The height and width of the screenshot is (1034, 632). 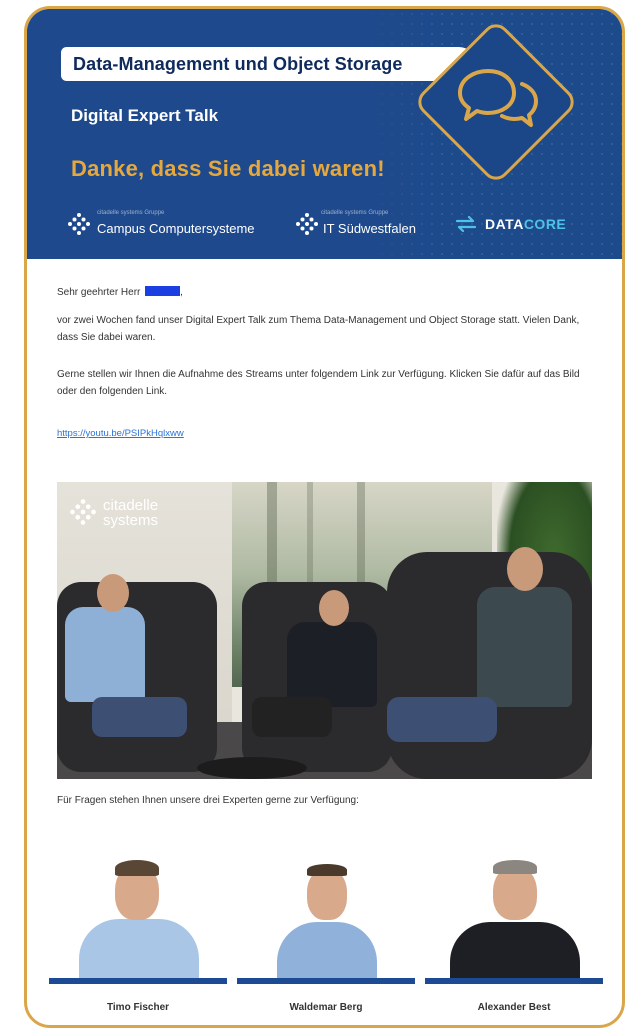 I want to click on thank-you-headline: Danke, dass Sie dabei waren!, so click(x=228, y=168).